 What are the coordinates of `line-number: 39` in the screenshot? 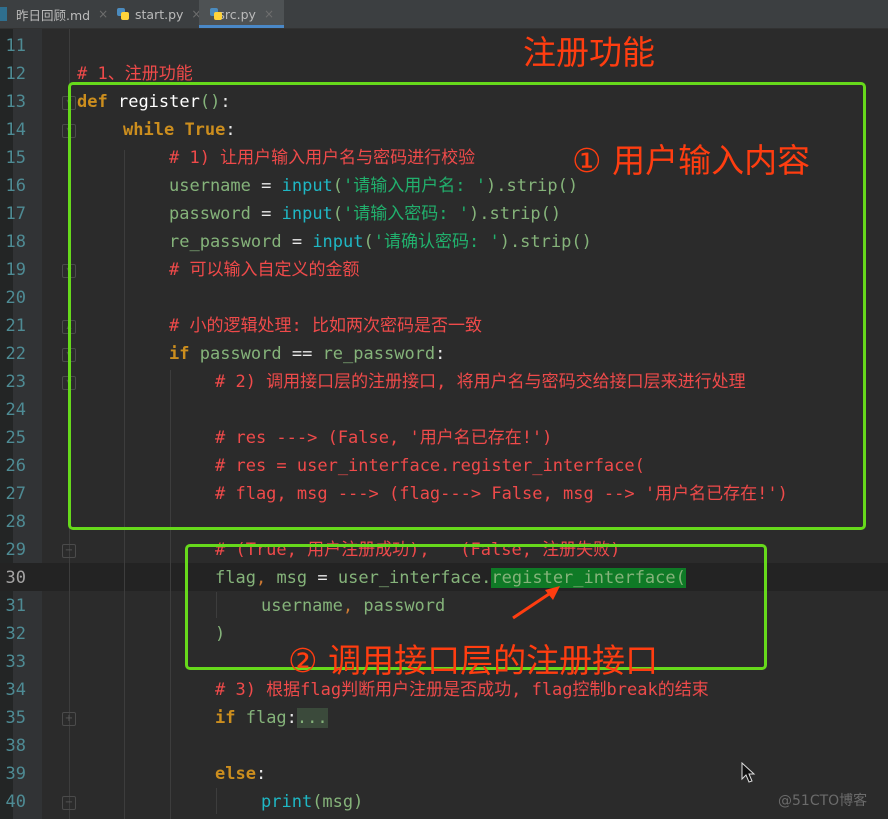 It's located at (13, 774).